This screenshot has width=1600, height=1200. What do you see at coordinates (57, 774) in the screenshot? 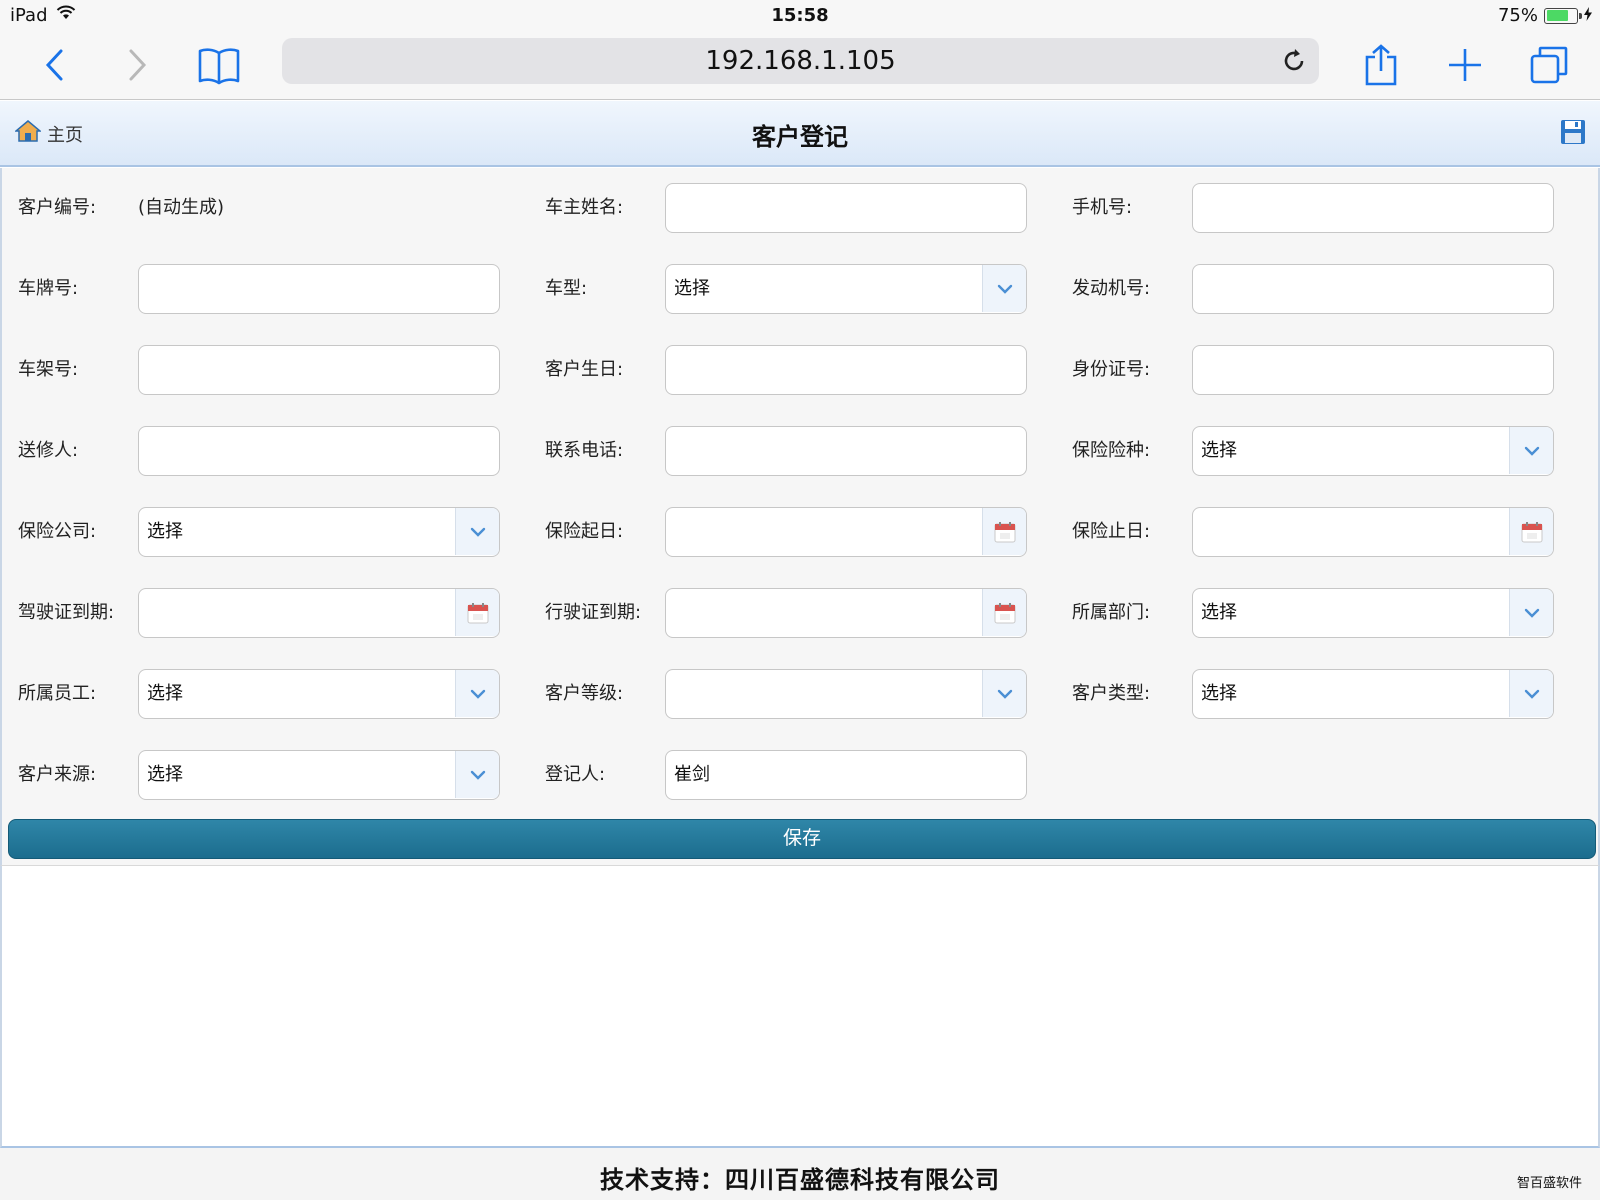
I see `field-label: 客户来源:` at bounding box center [57, 774].